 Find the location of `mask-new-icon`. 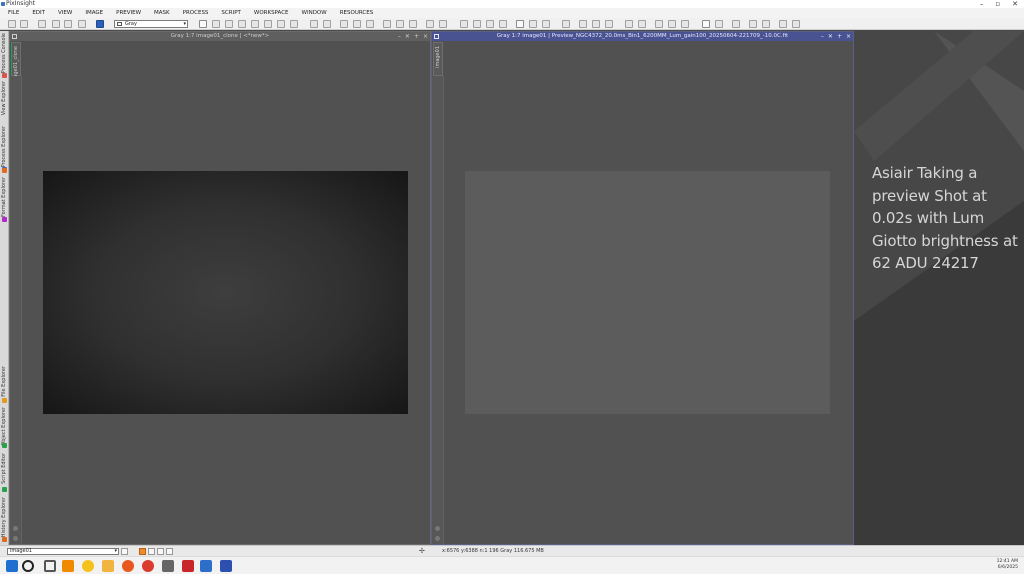

mask-new-icon is located at coordinates (430, 24).